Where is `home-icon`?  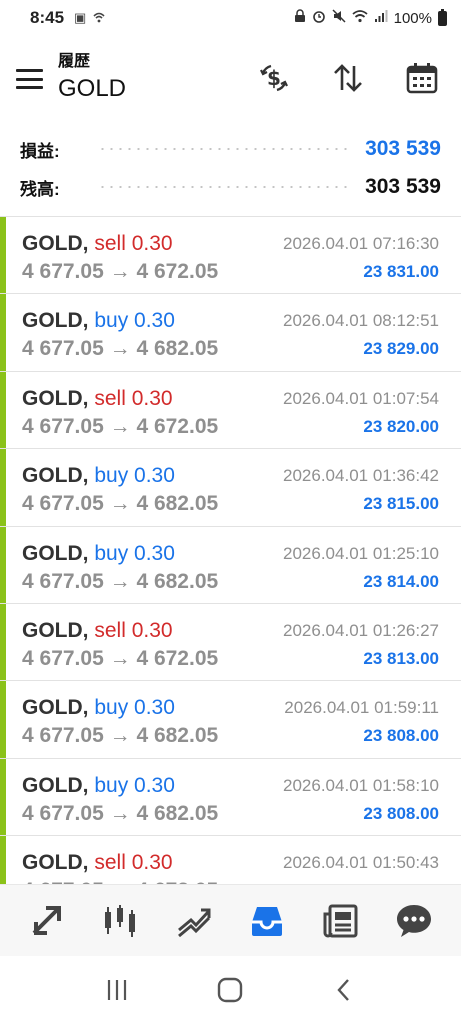 home-icon is located at coordinates (230, 990).